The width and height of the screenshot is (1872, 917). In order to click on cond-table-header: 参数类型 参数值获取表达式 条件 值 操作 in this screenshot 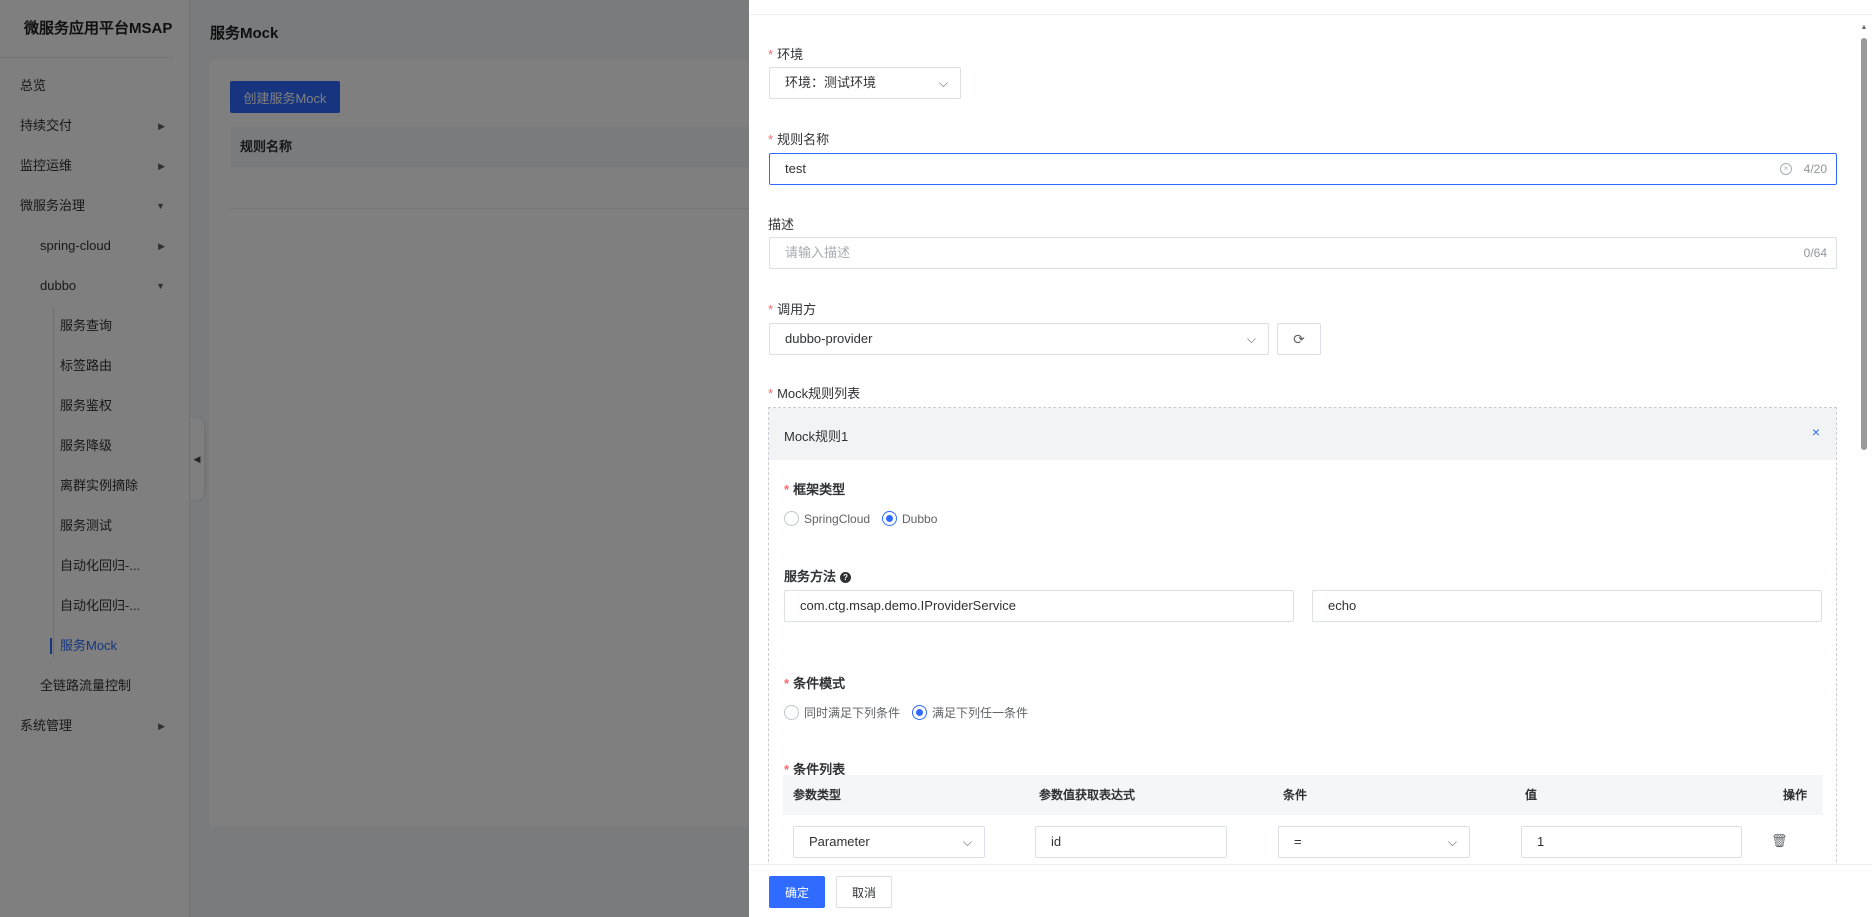, I will do `click(1303, 795)`.